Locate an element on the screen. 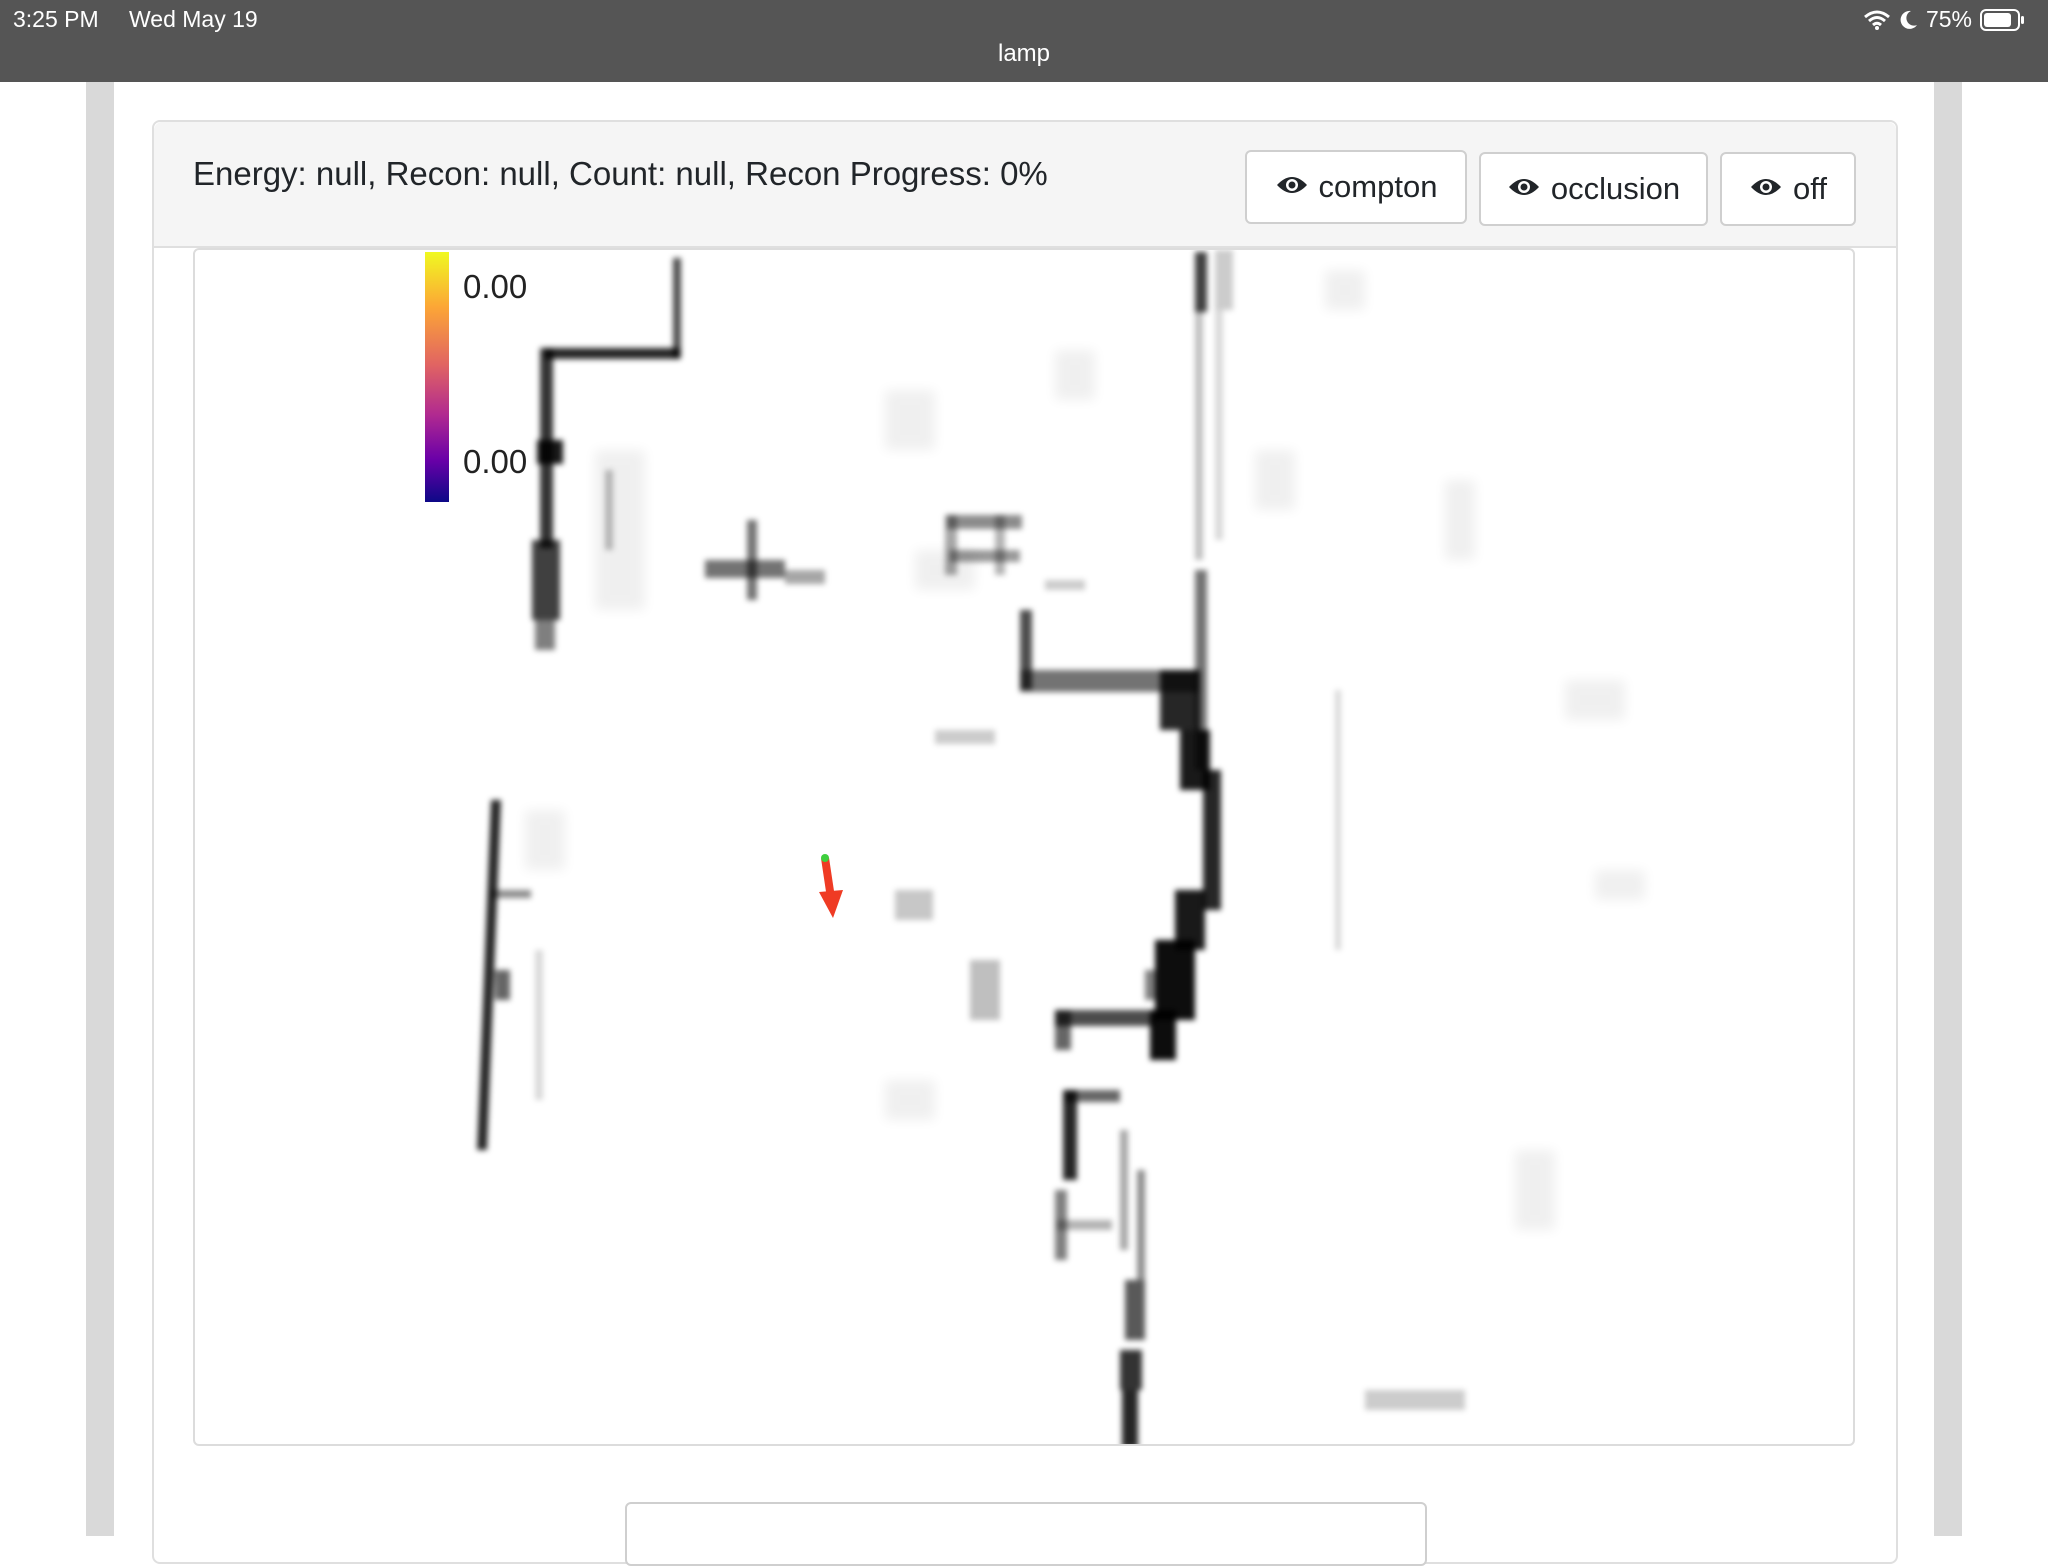 The image size is (2048, 1566). off-button: off is located at coordinates (1788, 189).